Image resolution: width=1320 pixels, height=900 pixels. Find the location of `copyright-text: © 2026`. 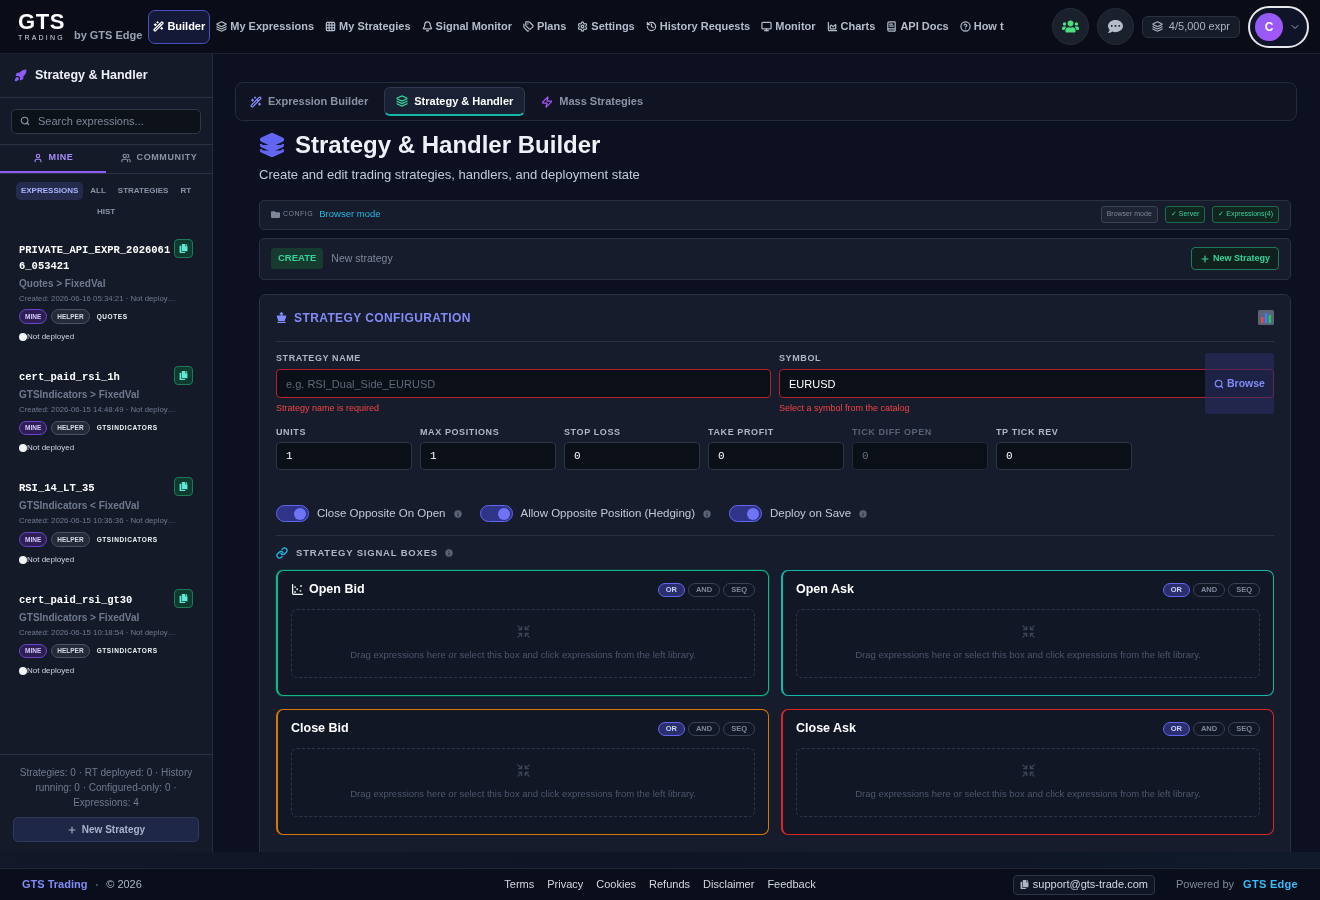

copyright-text: © 2026 is located at coordinates (124, 885).